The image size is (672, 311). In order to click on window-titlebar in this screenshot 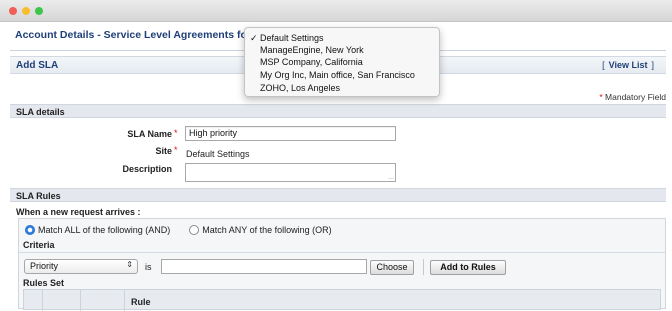, I will do `click(336, 11)`.